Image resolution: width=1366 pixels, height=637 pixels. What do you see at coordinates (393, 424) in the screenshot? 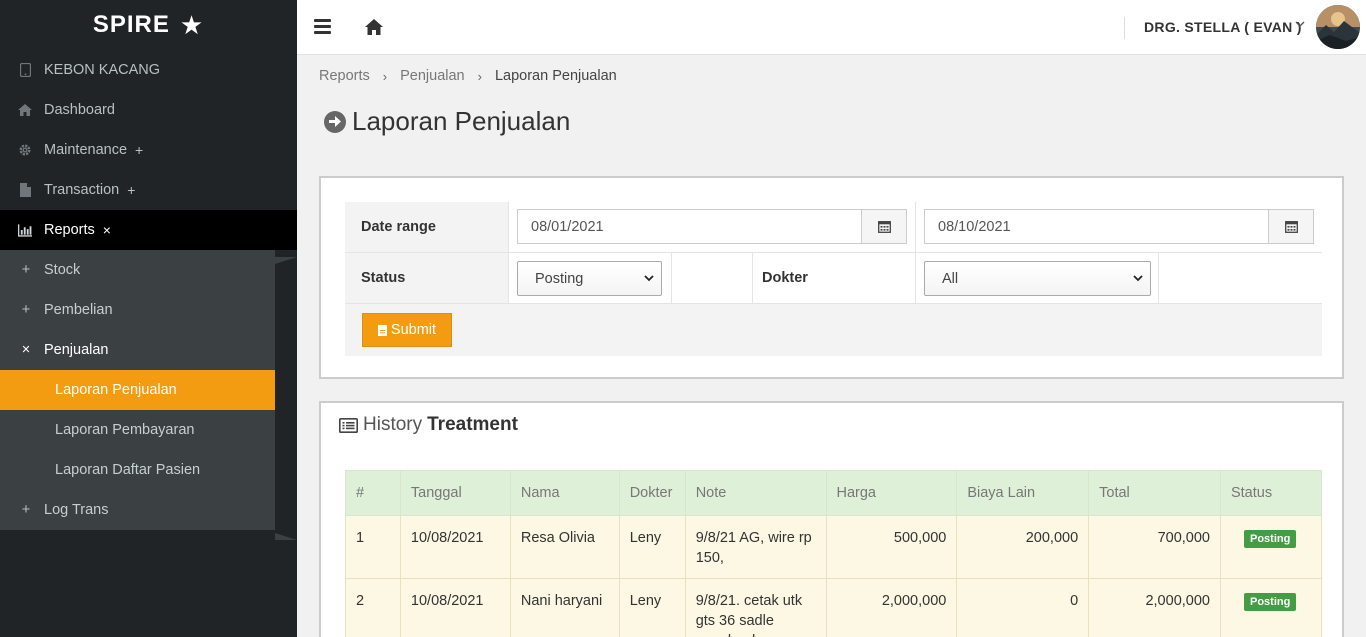
I see `history-title-light: History` at bounding box center [393, 424].